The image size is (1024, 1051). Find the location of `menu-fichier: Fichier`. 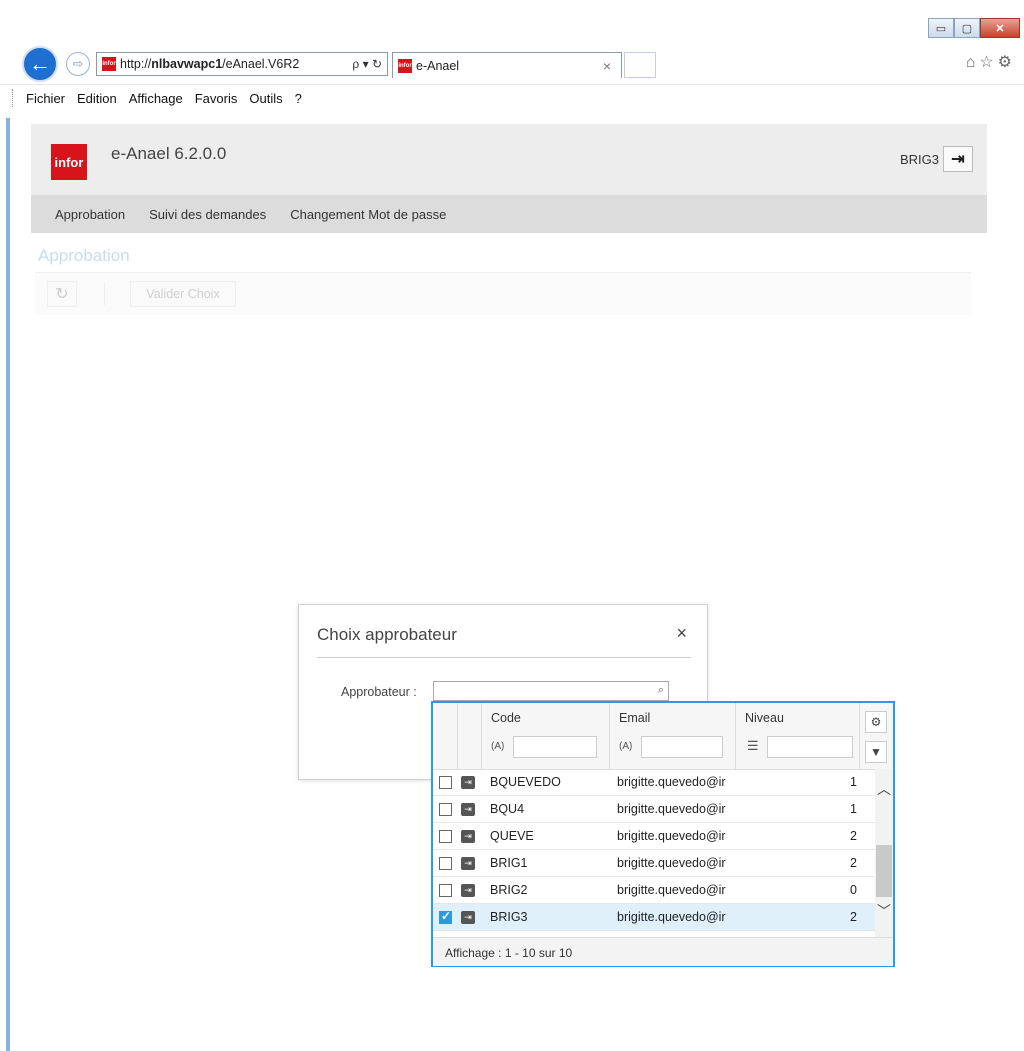

menu-fichier: Fichier is located at coordinates (45, 98).